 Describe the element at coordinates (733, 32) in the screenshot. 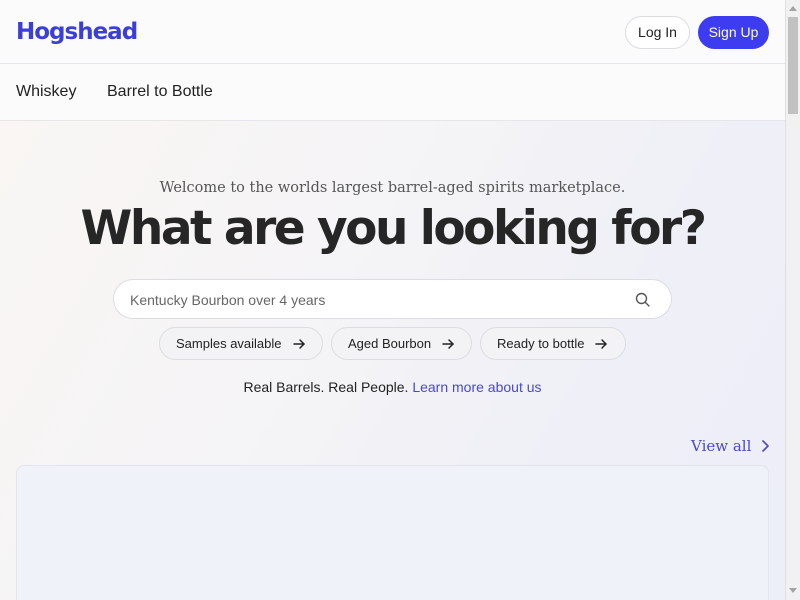

I see `signup-button: Sign Up` at that location.